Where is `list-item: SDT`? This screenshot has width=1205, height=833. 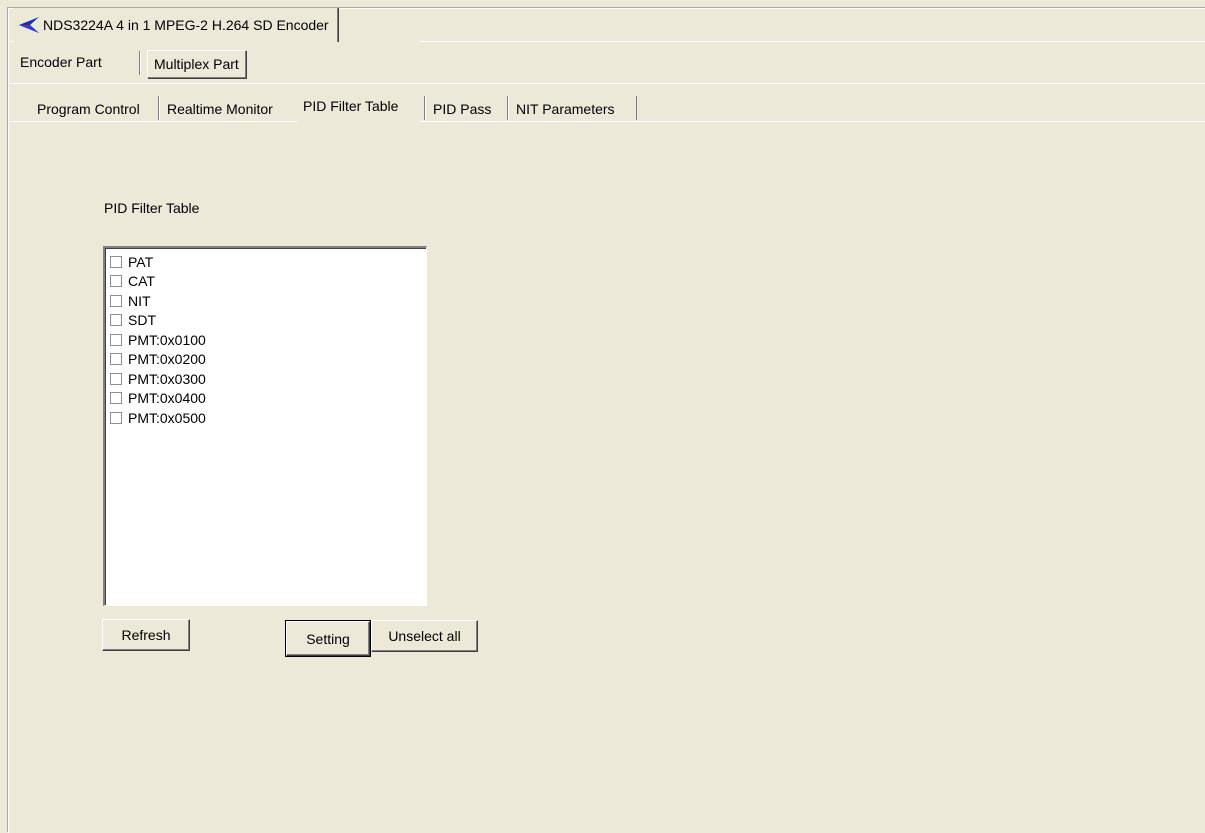 list-item: SDT is located at coordinates (265, 321).